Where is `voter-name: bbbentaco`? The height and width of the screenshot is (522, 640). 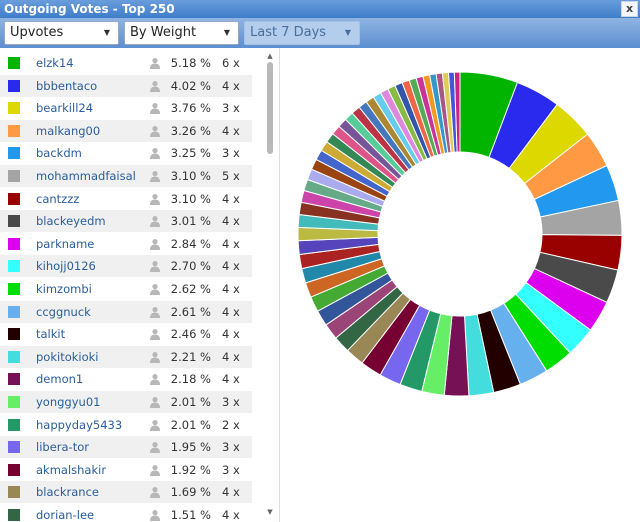
voter-name: bbbentaco is located at coordinates (66, 86).